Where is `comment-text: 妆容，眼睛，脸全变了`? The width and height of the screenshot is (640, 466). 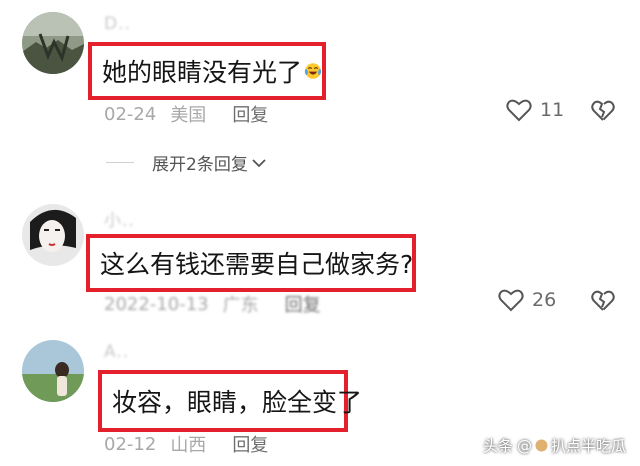 comment-text: 妆容，眼睛，脸全变了 is located at coordinates (237, 402).